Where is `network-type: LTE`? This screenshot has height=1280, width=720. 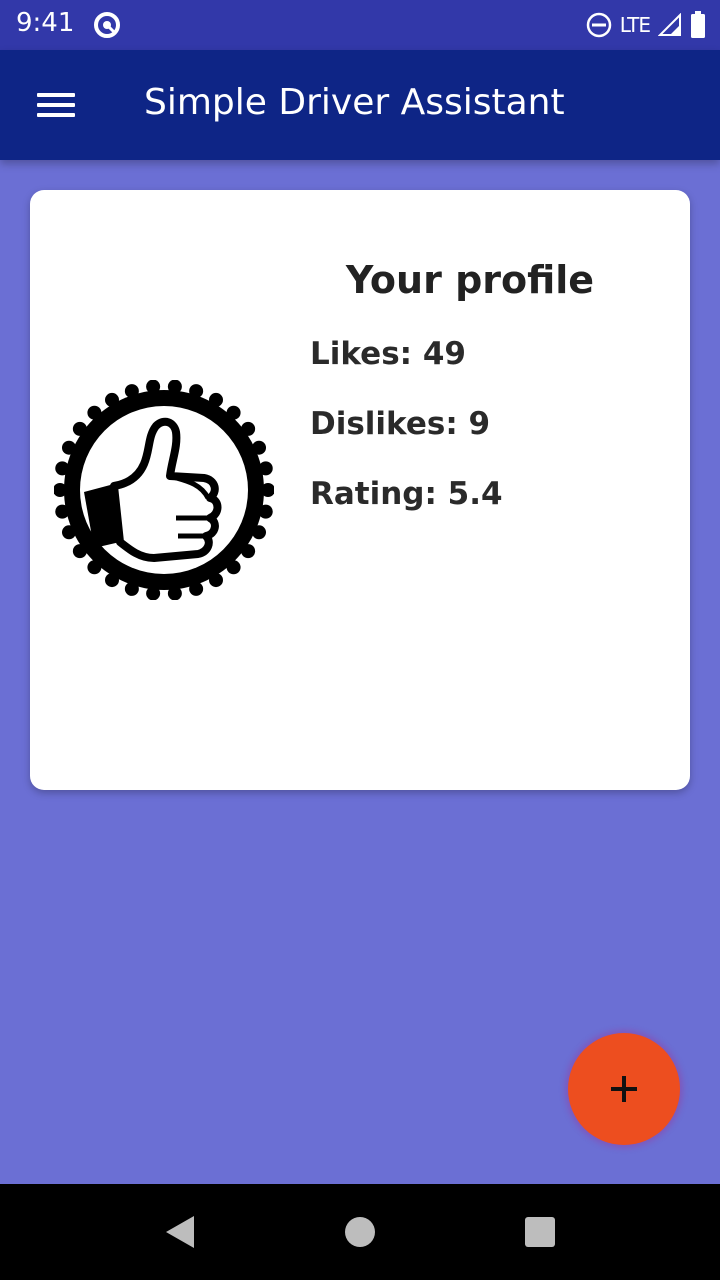 network-type: LTE is located at coordinates (635, 25).